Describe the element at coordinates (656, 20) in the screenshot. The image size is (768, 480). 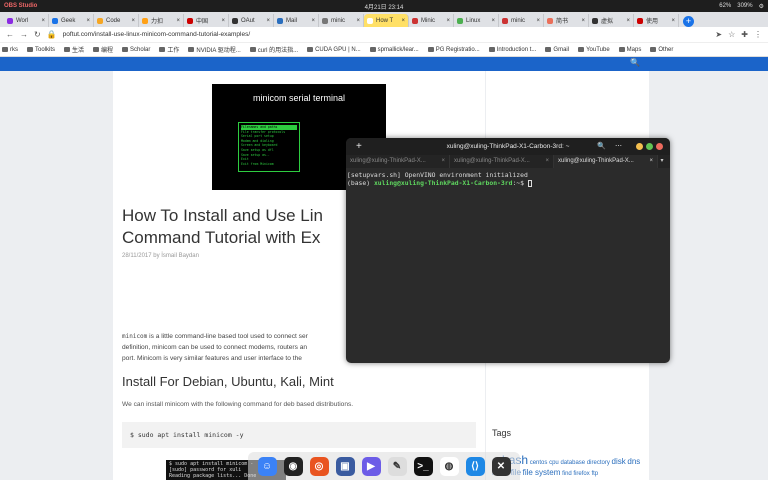
I see `browser-tab: 使用 ×` at that location.